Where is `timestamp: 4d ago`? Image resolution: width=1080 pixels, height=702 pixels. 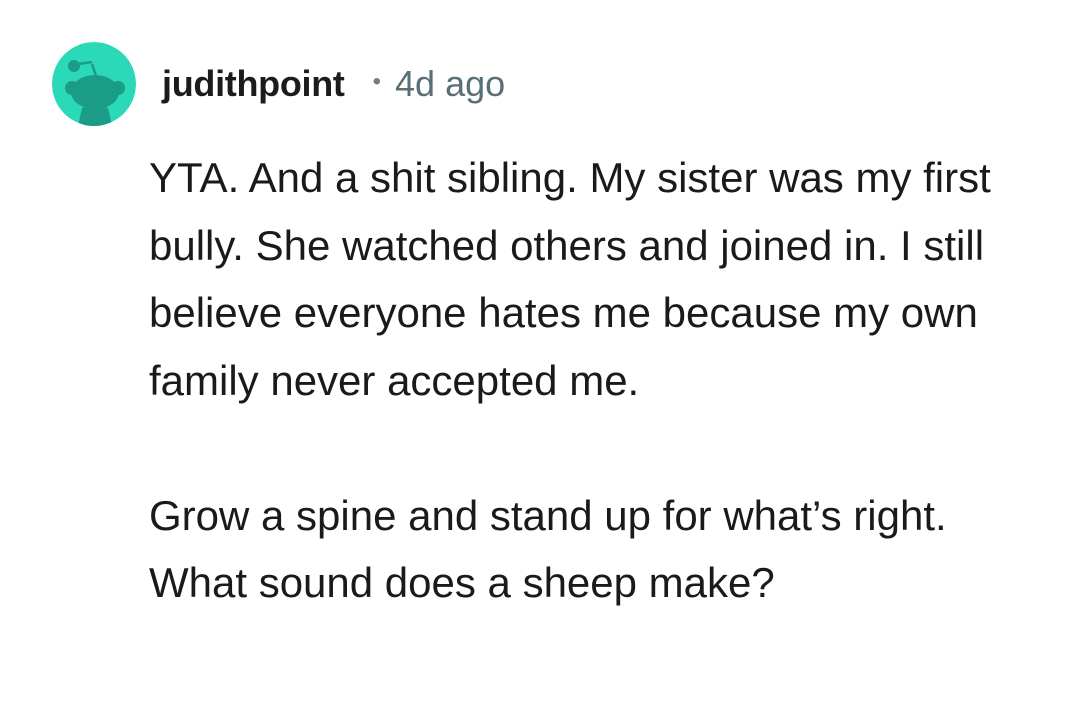
timestamp: 4d ago is located at coordinates (450, 83).